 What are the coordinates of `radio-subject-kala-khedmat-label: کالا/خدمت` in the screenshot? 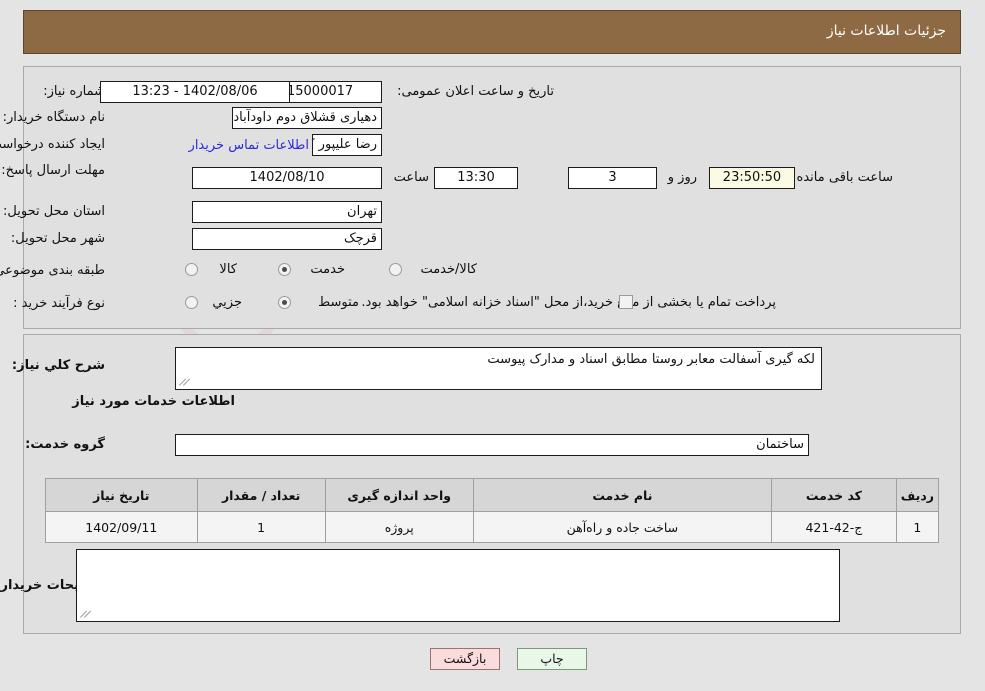 It's located at (448, 269).